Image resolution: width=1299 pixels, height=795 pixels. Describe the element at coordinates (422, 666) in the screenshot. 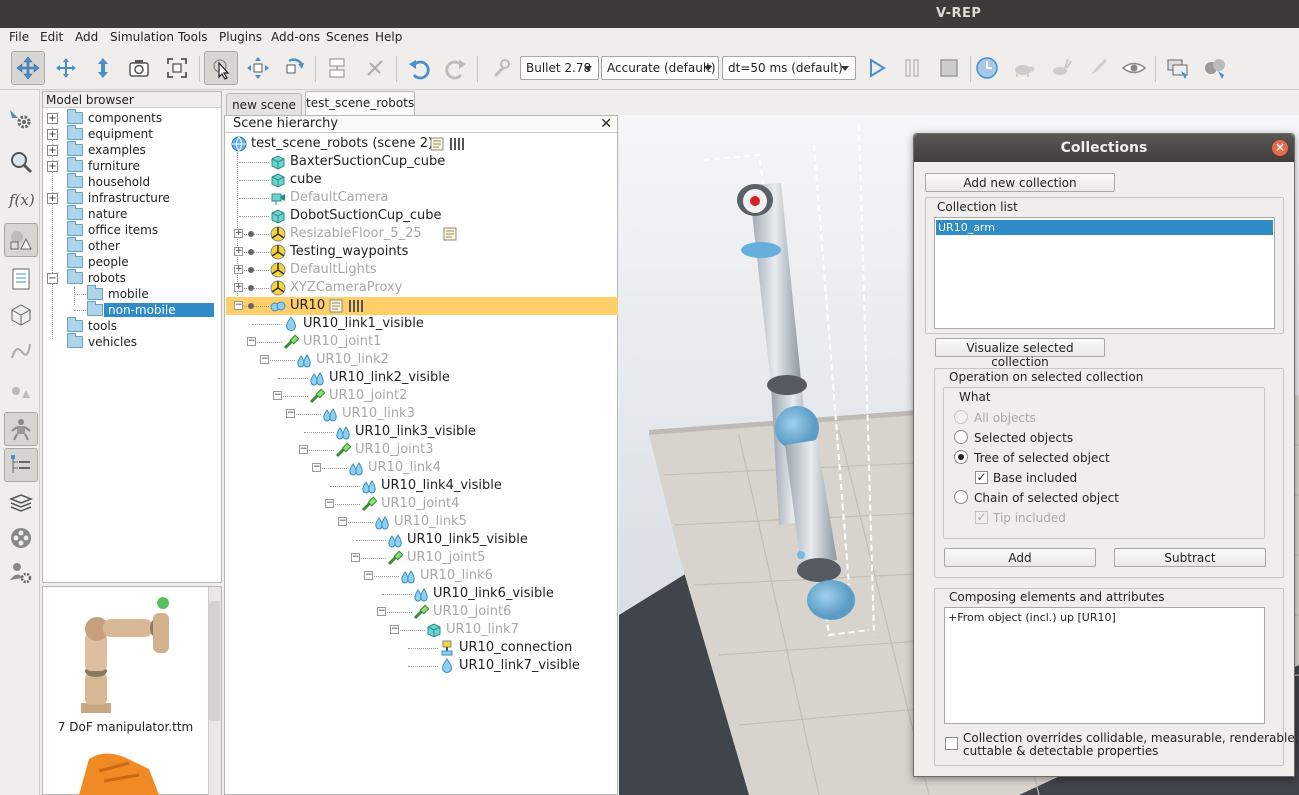

I see `hierarchy-item: UR10_link7_visible` at that location.